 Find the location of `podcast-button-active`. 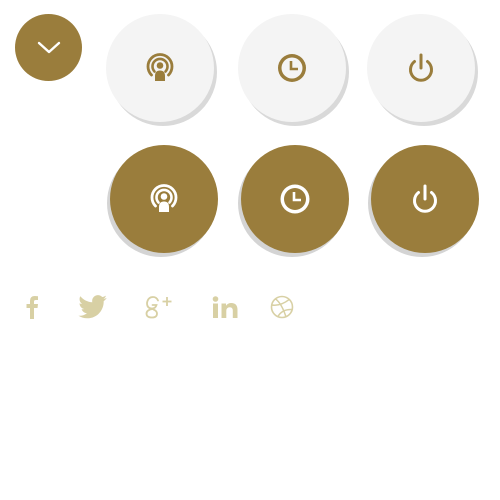

podcast-button-active is located at coordinates (164, 199).